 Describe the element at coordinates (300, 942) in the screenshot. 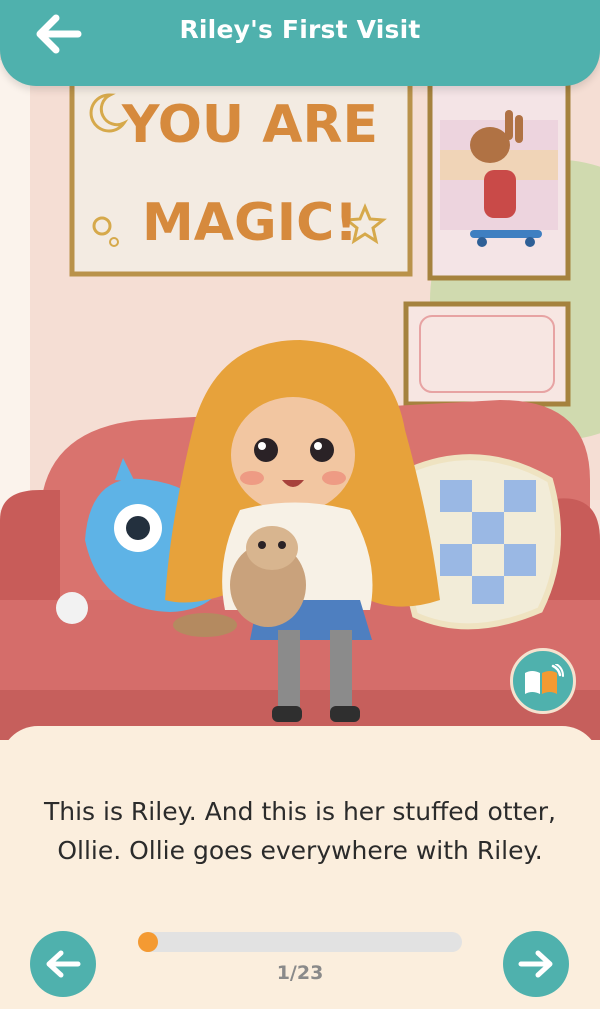

I see `page-progress-bar` at that location.